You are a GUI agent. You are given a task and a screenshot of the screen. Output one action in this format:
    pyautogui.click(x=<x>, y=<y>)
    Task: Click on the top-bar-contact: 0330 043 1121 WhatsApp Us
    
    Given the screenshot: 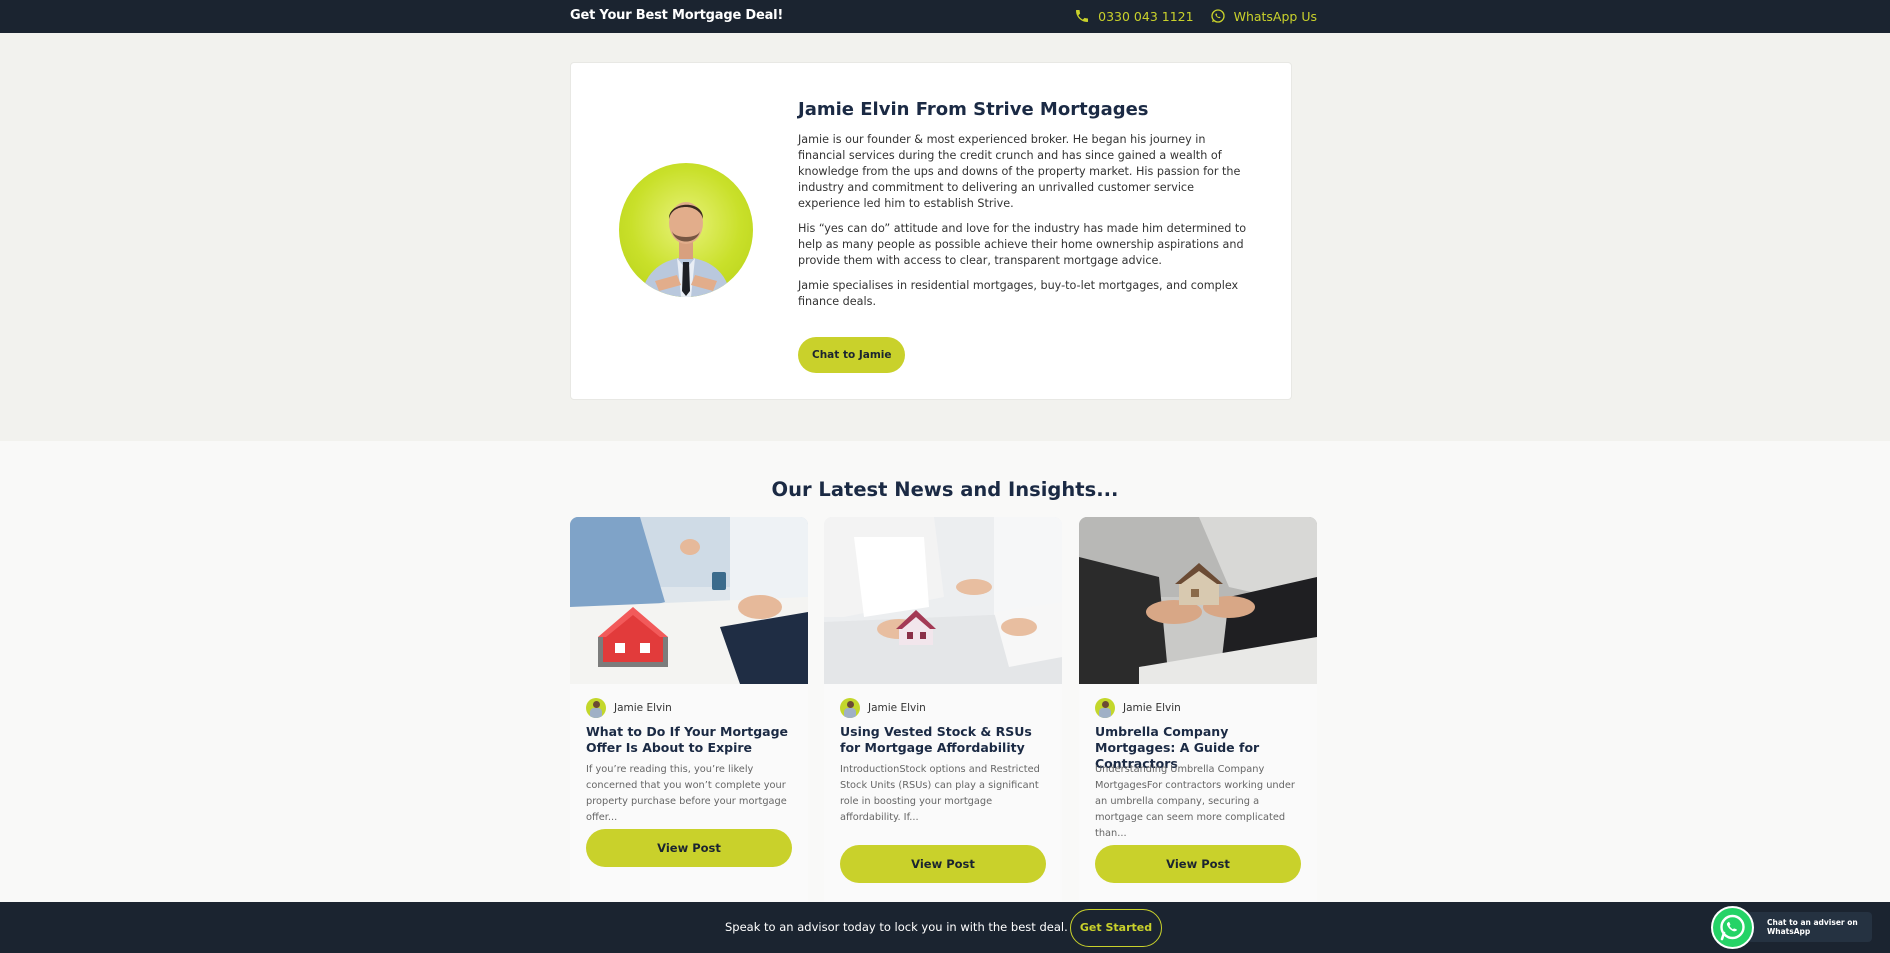 What is the action you would take?
    pyautogui.click(x=1195, y=16)
    